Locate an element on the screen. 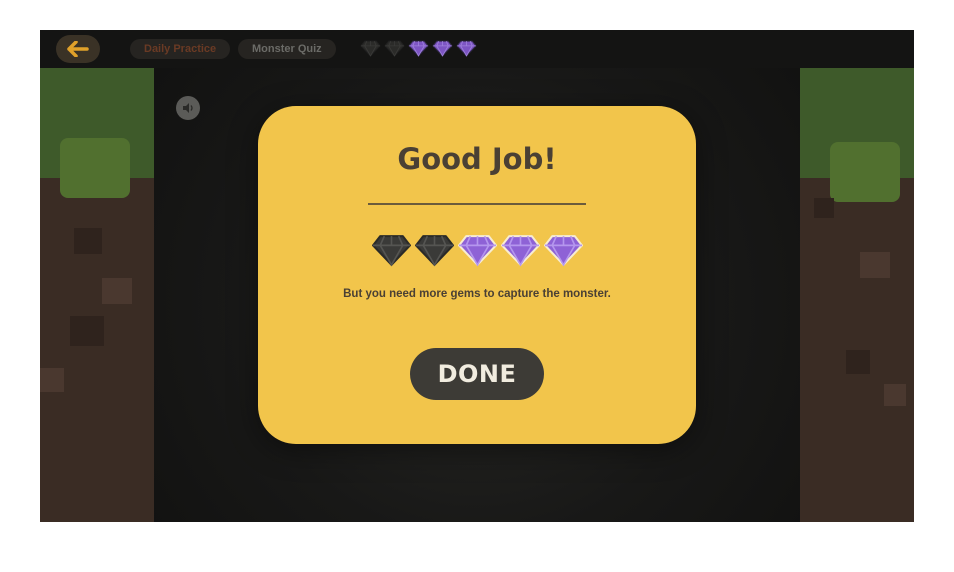  back-arrow-icon is located at coordinates (78, 49).